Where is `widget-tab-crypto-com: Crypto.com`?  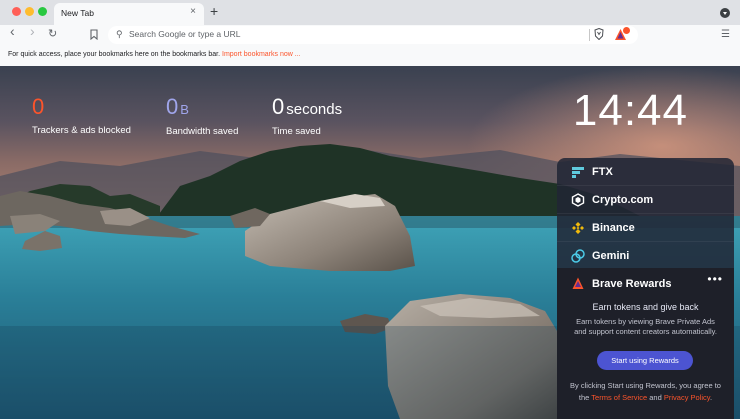 widget-tab-crypto-com: Crypto.com is located at coordinates (645, 200).